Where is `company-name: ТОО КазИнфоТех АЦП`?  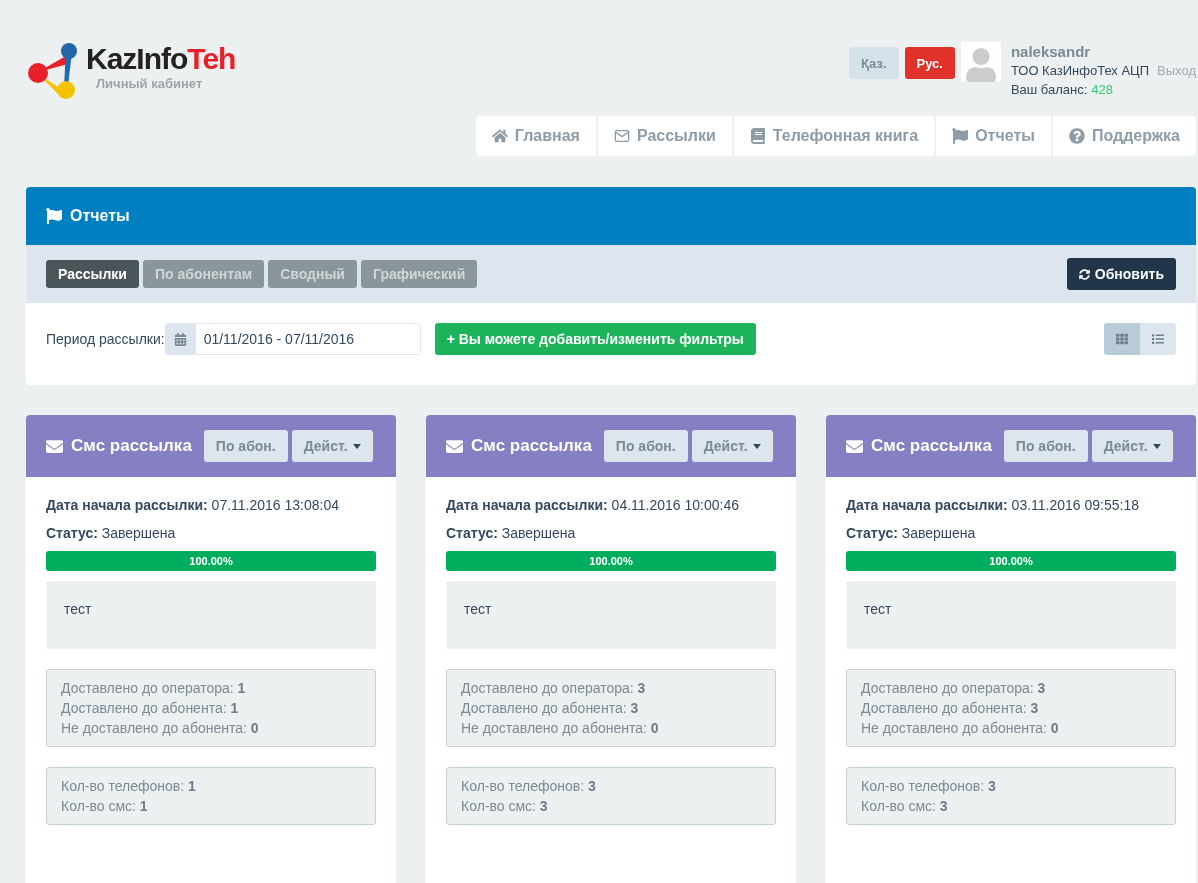
company-name: ТОО КазИнфоТех АЦП is located at coordinates (1080, 71).